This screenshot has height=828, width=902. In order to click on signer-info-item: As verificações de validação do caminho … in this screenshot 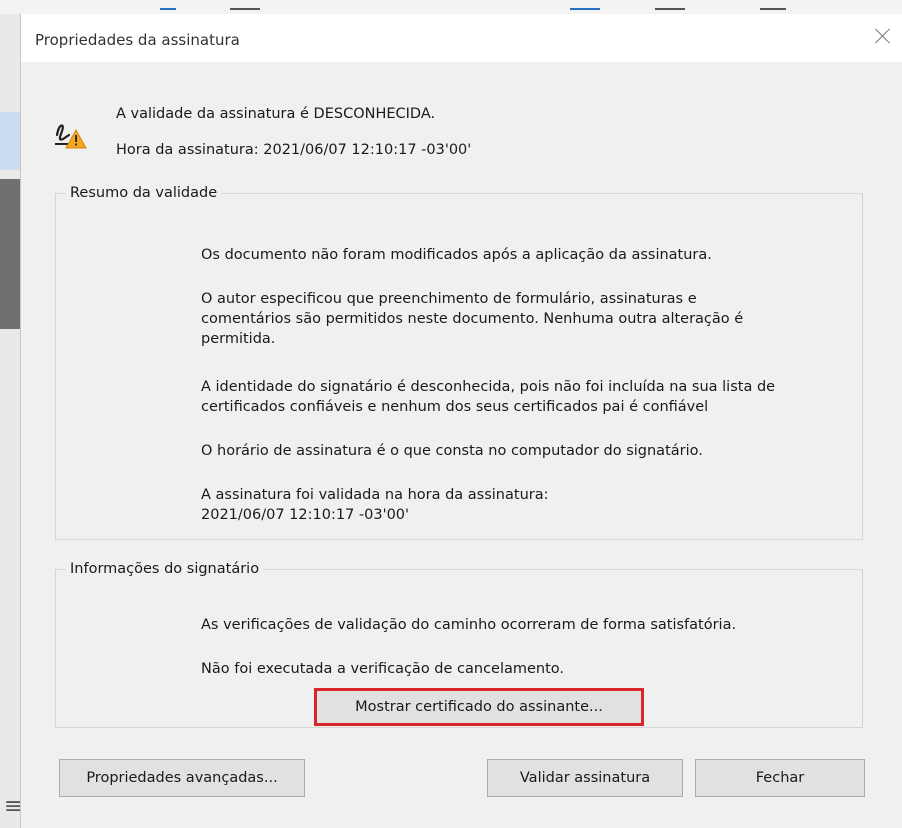, I will do `click(469, 625)`.